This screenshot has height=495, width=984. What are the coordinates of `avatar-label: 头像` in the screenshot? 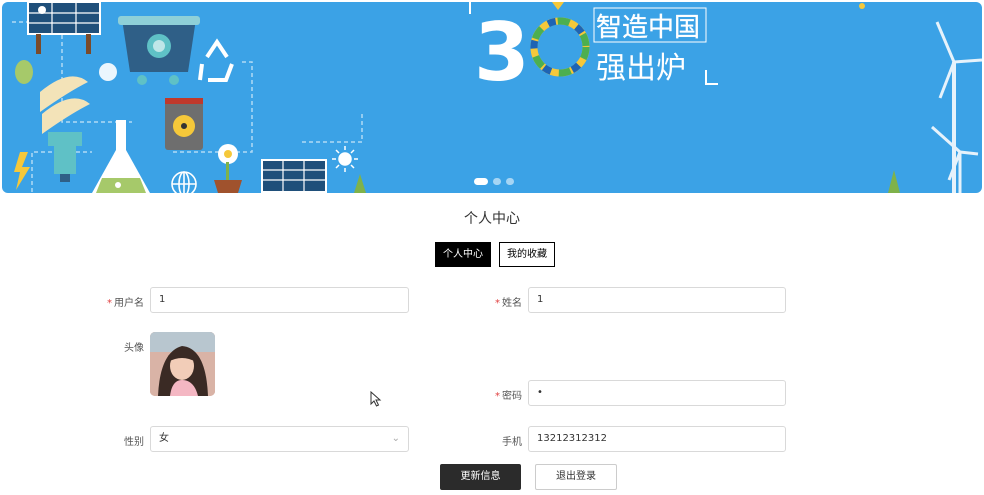 It's located at (134, 348).